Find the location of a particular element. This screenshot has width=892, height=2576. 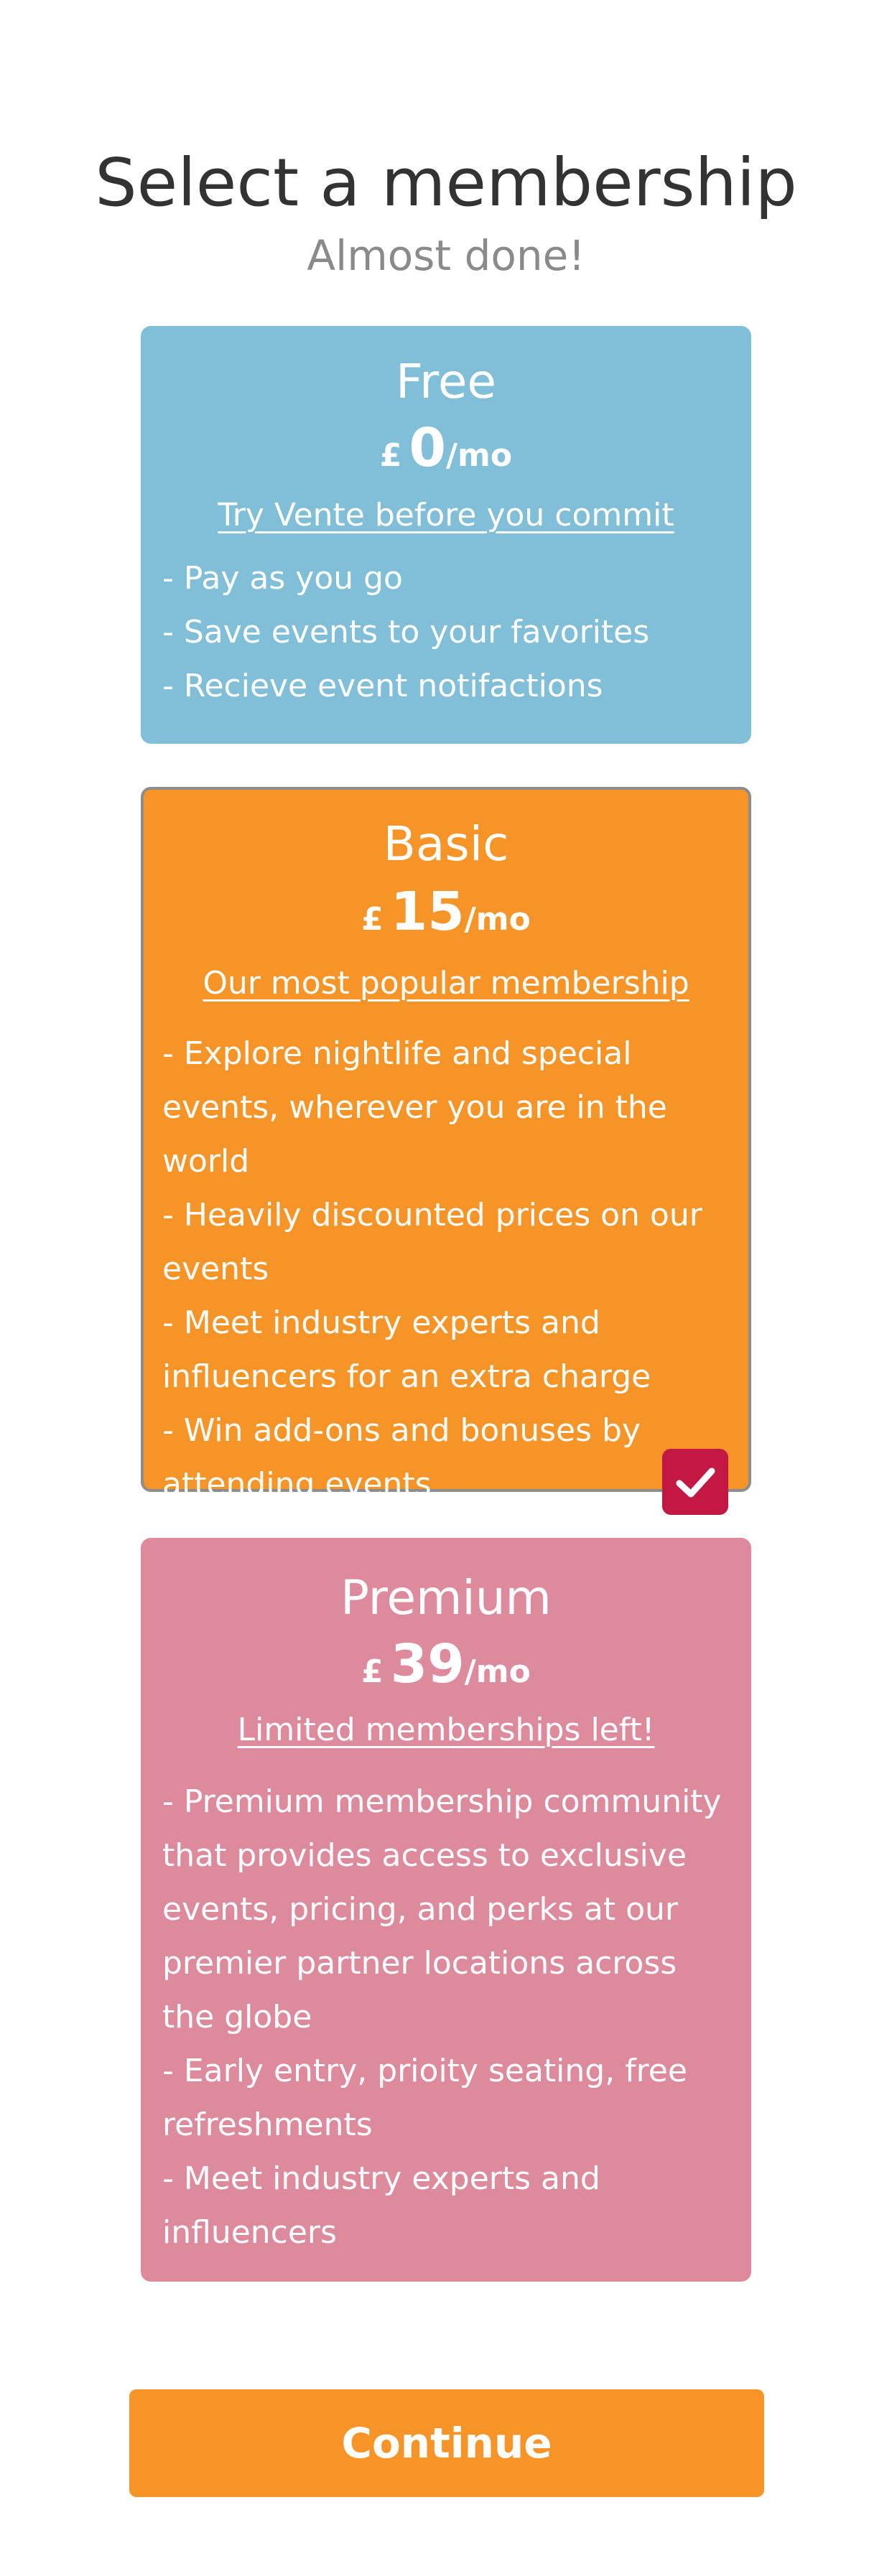

plan-price: £15/mo is located at coordinates (446, 916).